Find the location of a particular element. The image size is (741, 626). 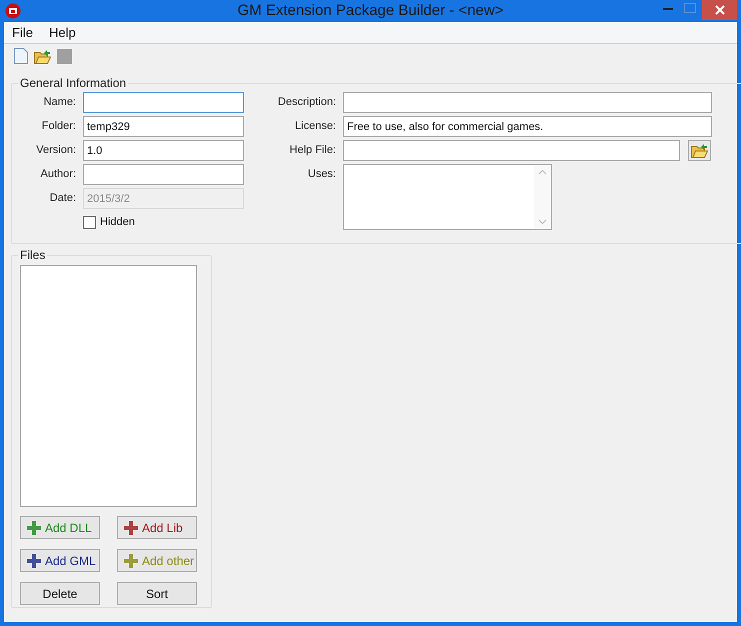

scrollbar is located at coordinates (542, 197).